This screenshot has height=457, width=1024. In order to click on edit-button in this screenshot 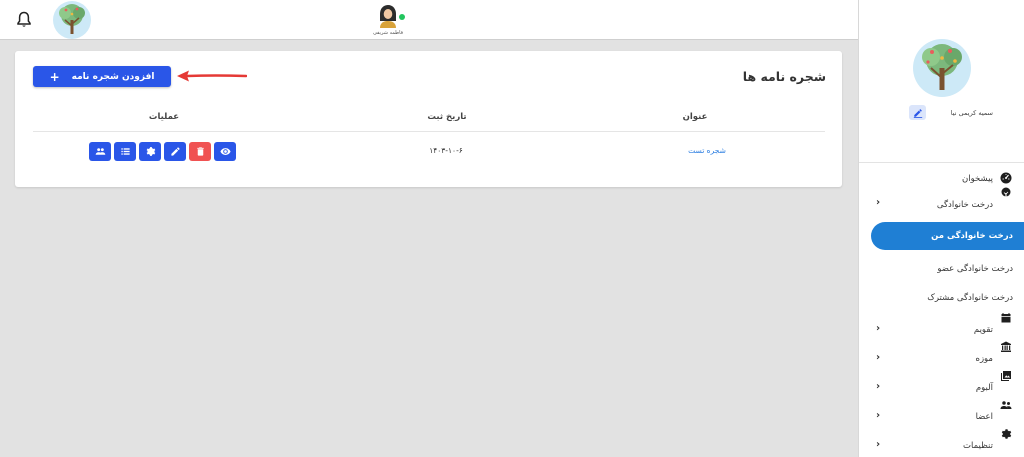, I will do `click(175, 151)`.